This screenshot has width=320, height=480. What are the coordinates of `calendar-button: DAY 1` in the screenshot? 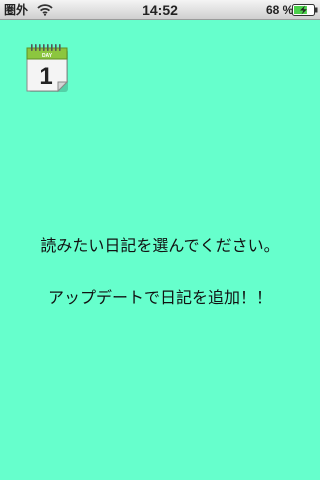 It's located at (48, 68).